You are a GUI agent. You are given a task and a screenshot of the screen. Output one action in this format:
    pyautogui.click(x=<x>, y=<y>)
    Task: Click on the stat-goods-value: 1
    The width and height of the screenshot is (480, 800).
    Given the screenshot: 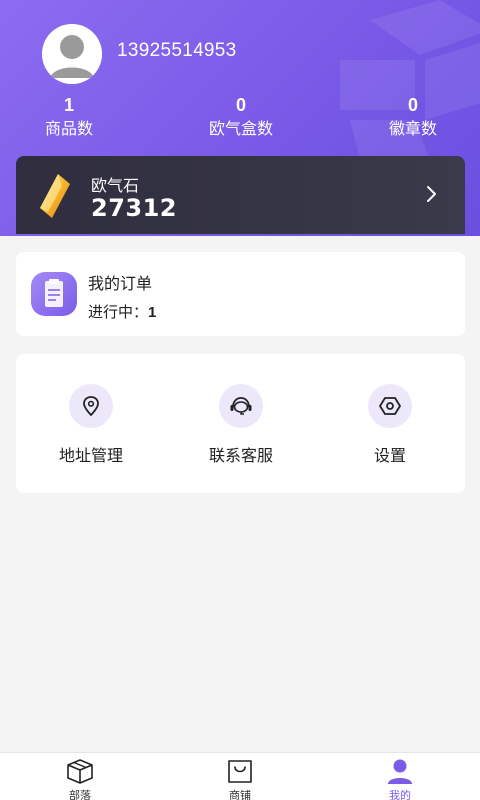 What is the action you would take?
    pyautogui.click(x=68, y=105)
    